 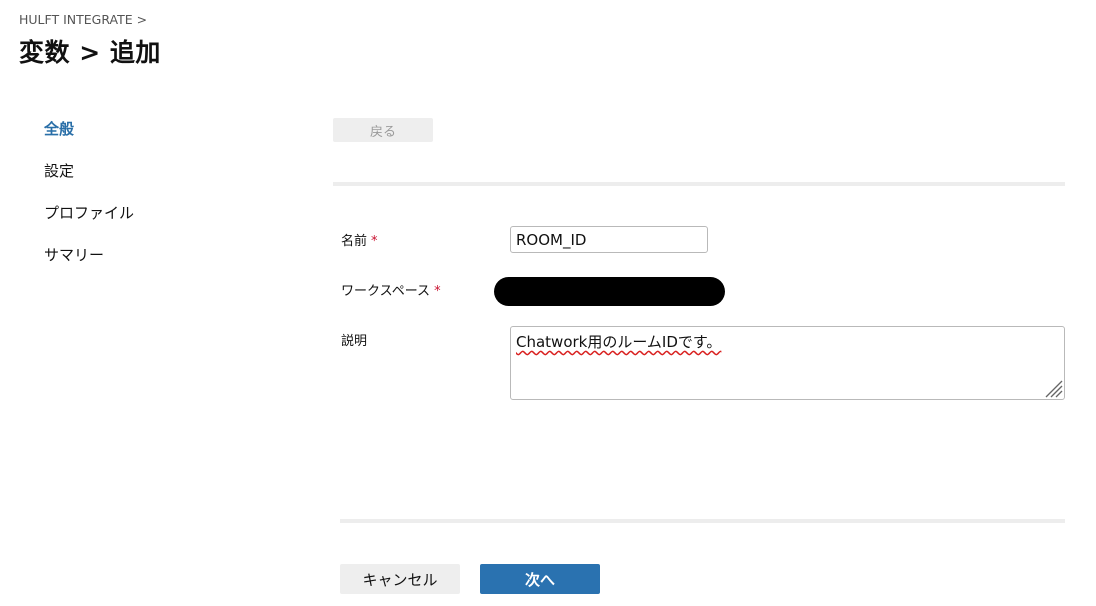 I want to click on description-field-label: 説明, so click(x=354, y=339).